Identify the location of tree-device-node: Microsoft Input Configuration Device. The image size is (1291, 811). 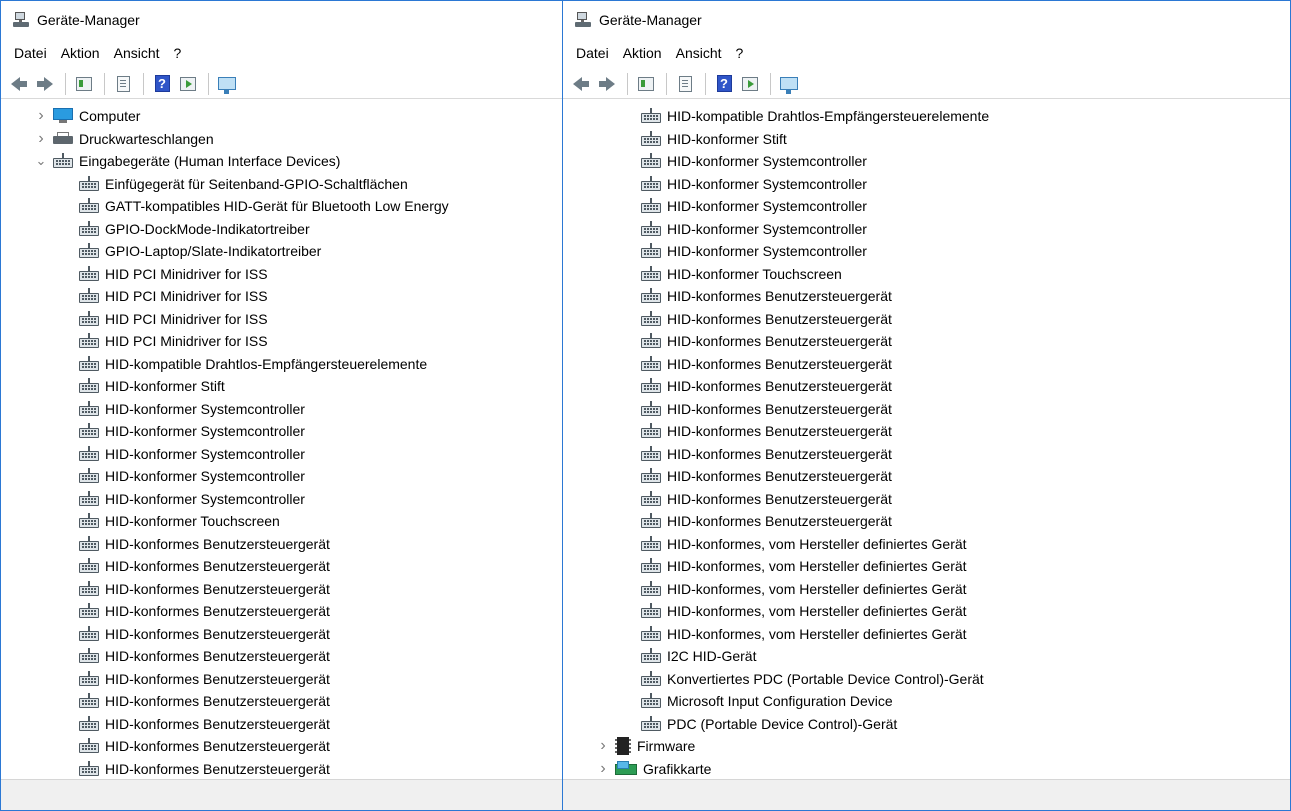
(926, 701).